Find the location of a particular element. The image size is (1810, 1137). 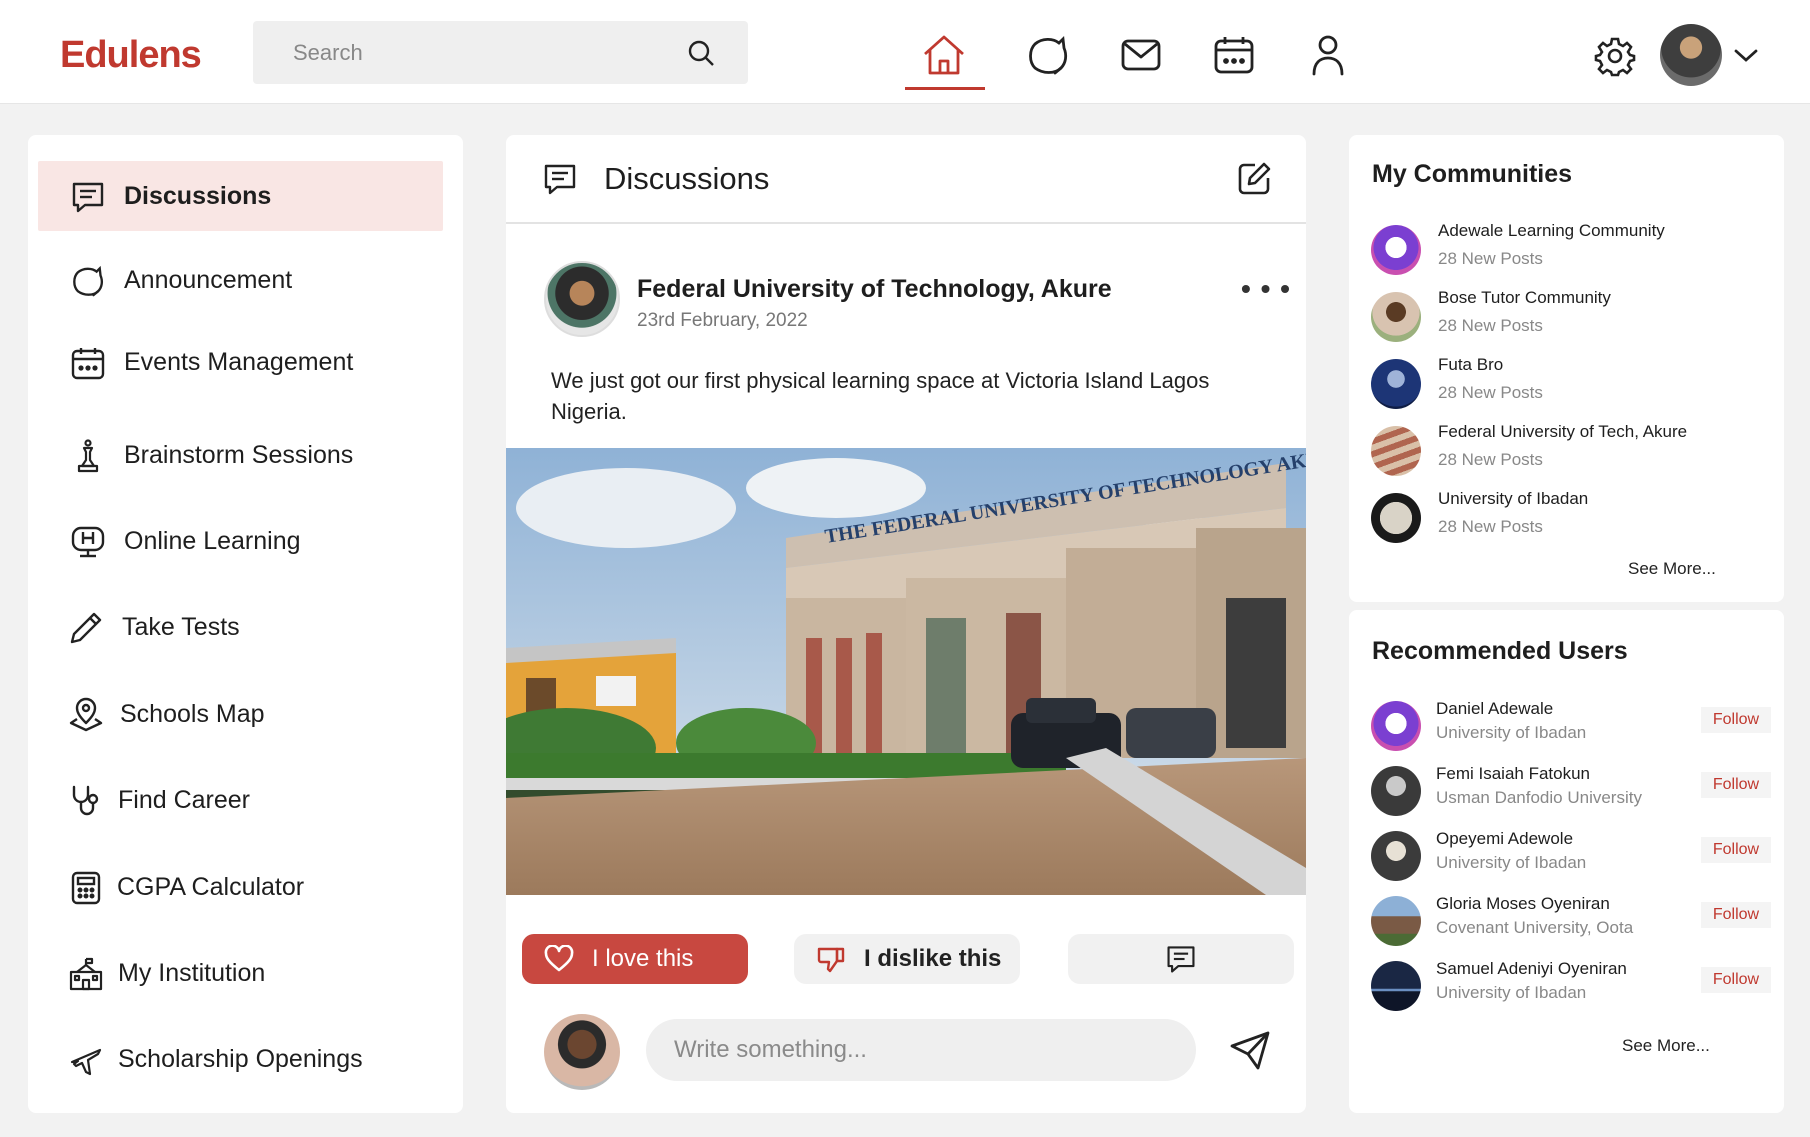

home-icon is located at coordinates (944, 55).